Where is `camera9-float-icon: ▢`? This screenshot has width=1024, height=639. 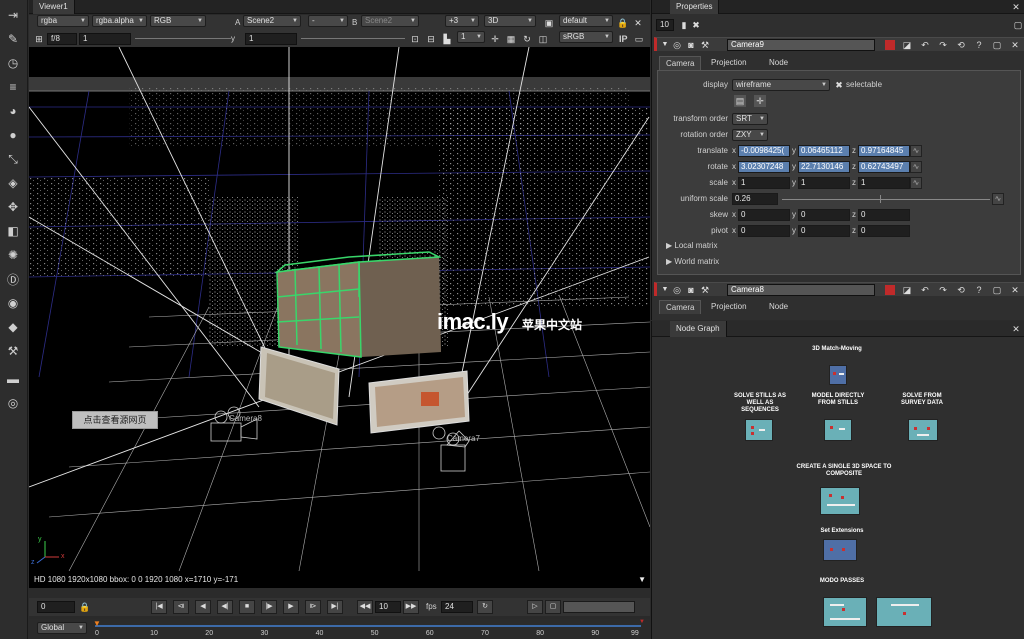 camera9-float-icon: ▢ is located at coordinates (997, 45).